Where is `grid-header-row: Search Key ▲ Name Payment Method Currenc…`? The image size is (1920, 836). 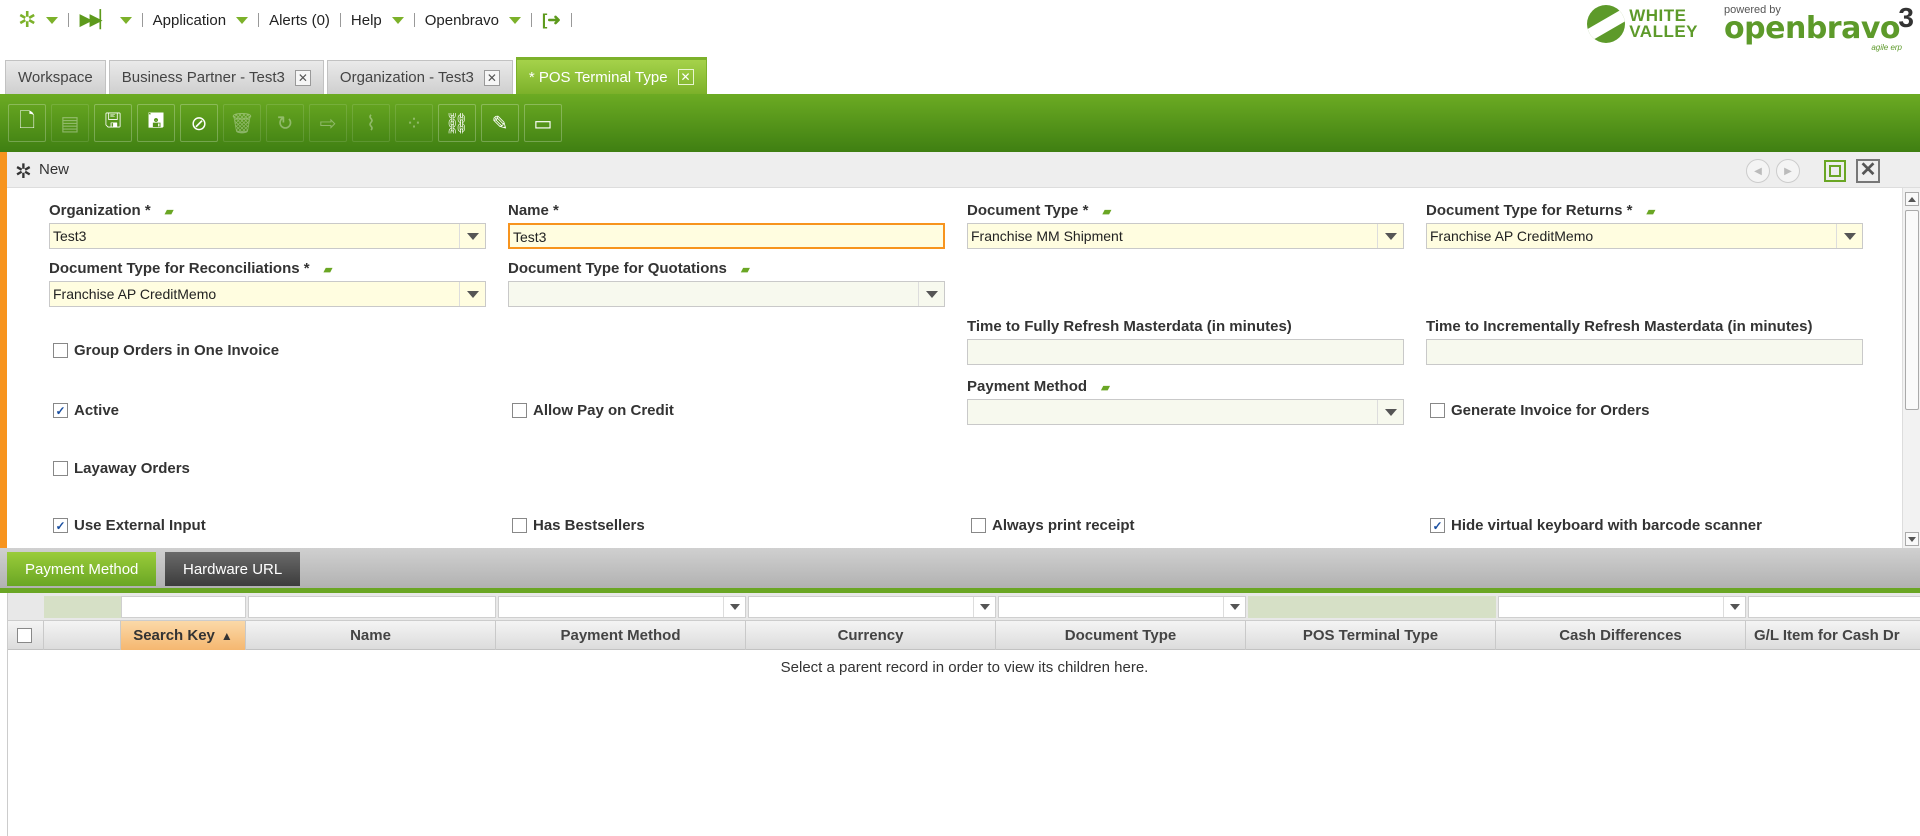
grid-header-row: Search Key ▲ Name Payment Method Currenc… is located at coordinates (964, 635).